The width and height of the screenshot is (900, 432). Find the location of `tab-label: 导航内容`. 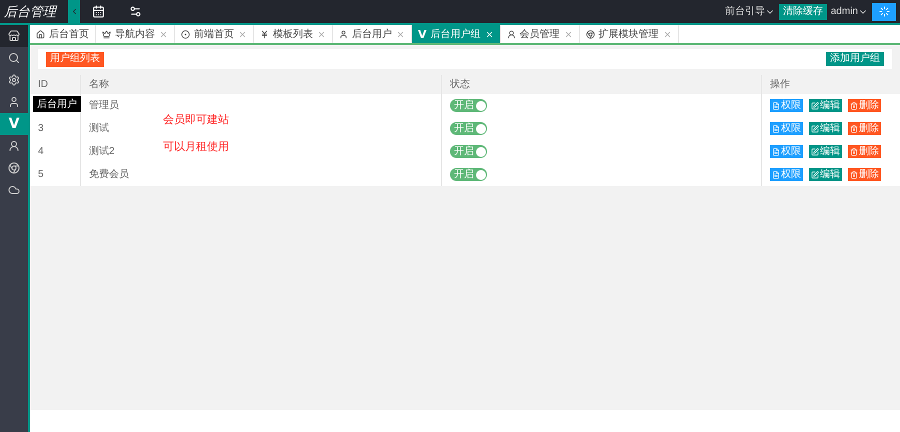

tab-label: 导航内容 is located at coordinates (135, 35).